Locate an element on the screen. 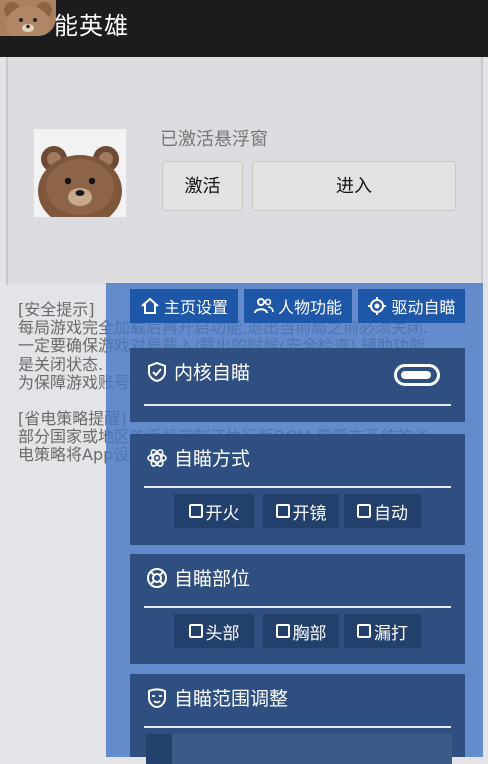 This screenshot has height=764, width=488. checkbox-label: 自动 is located at coordinates (391, 513).